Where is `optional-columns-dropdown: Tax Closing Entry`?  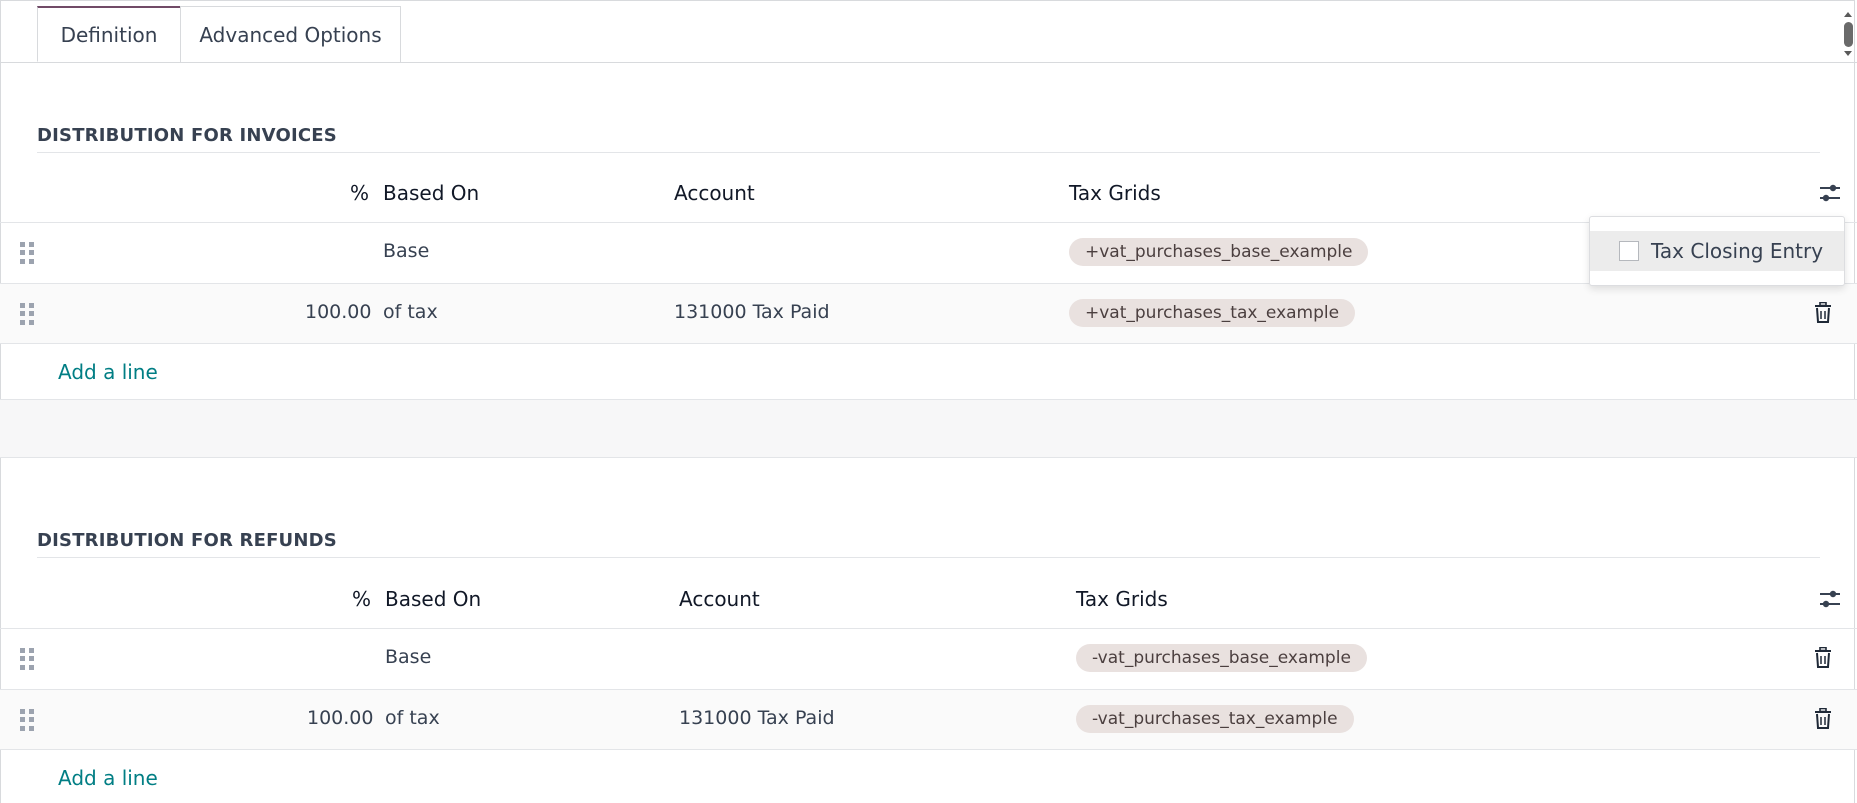
optional-columns-dropdown: Tax Closing Entry is located at coordinates (1717, 251).